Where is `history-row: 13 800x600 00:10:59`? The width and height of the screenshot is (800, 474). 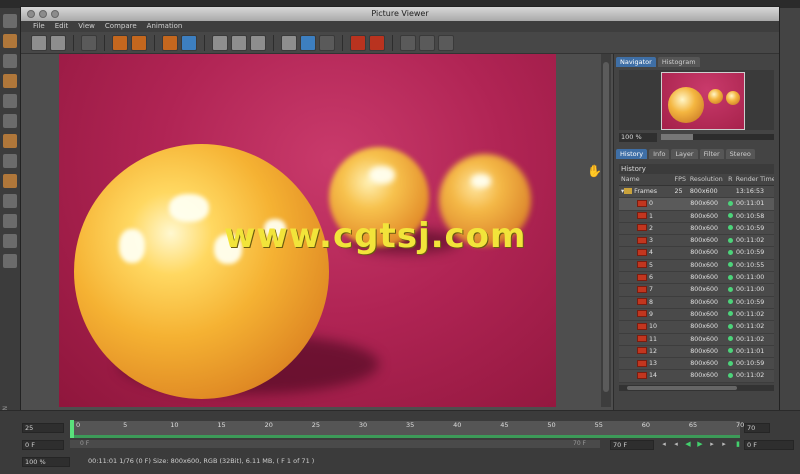 history-row: 13 800x600 00:10:59 is located at coordinates (696, 364).